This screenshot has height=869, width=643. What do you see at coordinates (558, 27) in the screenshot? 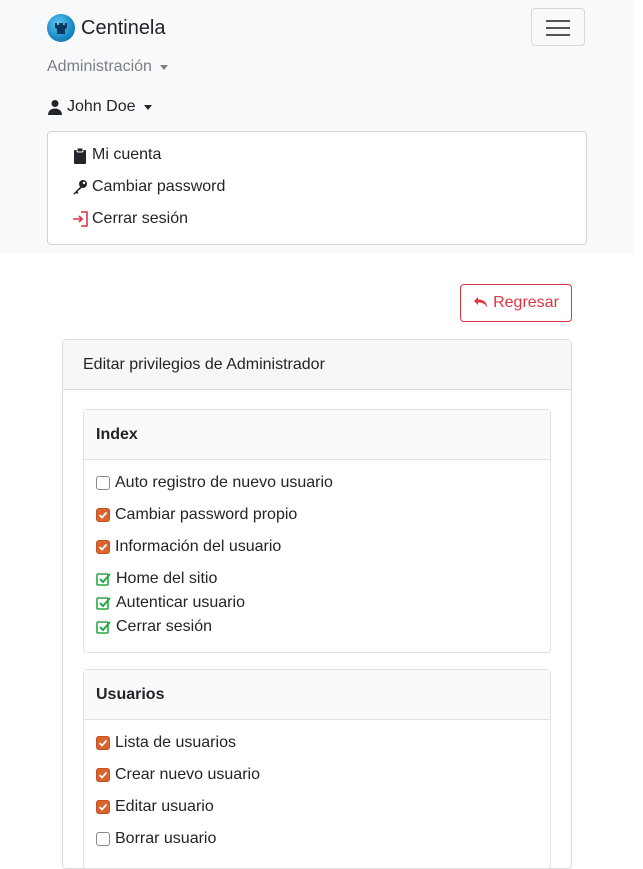
I see `navbar-toggler-button` at bounding box center [558, 27].